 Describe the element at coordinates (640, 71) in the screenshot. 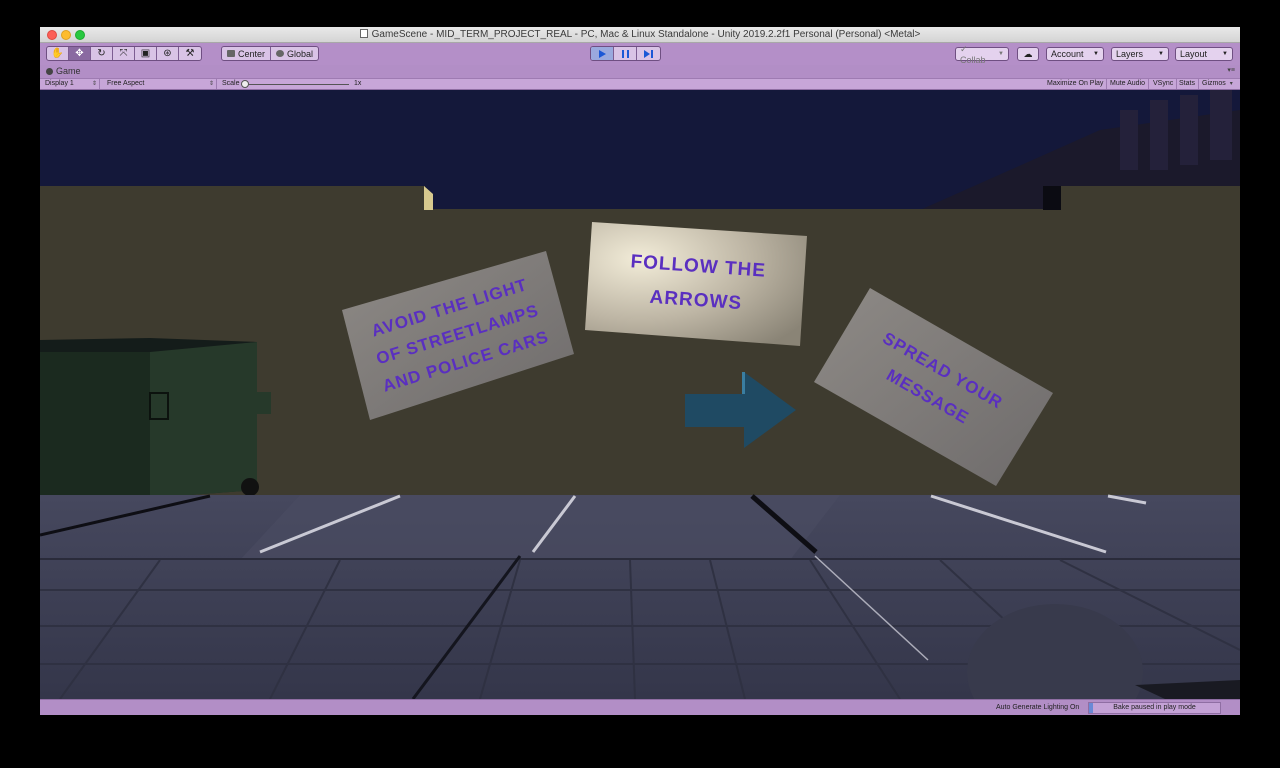

I see `game-view-header: Game ▾≡` at that location.